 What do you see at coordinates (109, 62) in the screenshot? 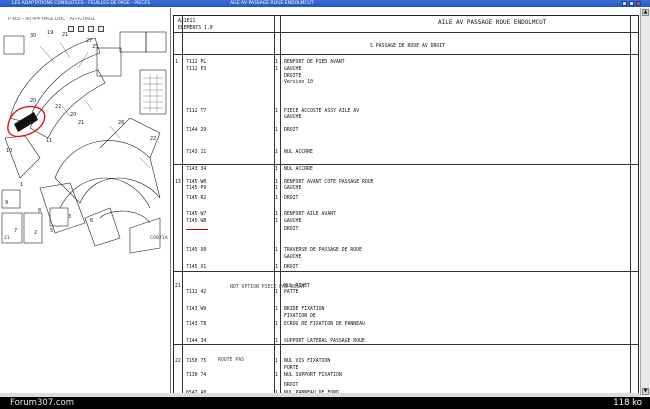
I see `inset-part-d` at bounding box center [109, 62].